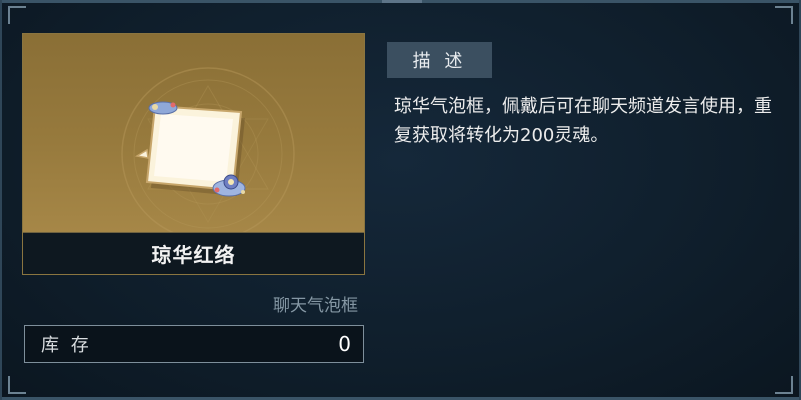  What do you see at coordinates (583, 121) in the screenshot?
I see `description-text: 琼华气泡框，佩戴后可在聊天频道发言使用，重复获取将转化为200灵魂。` at bounding box center [583, 121].